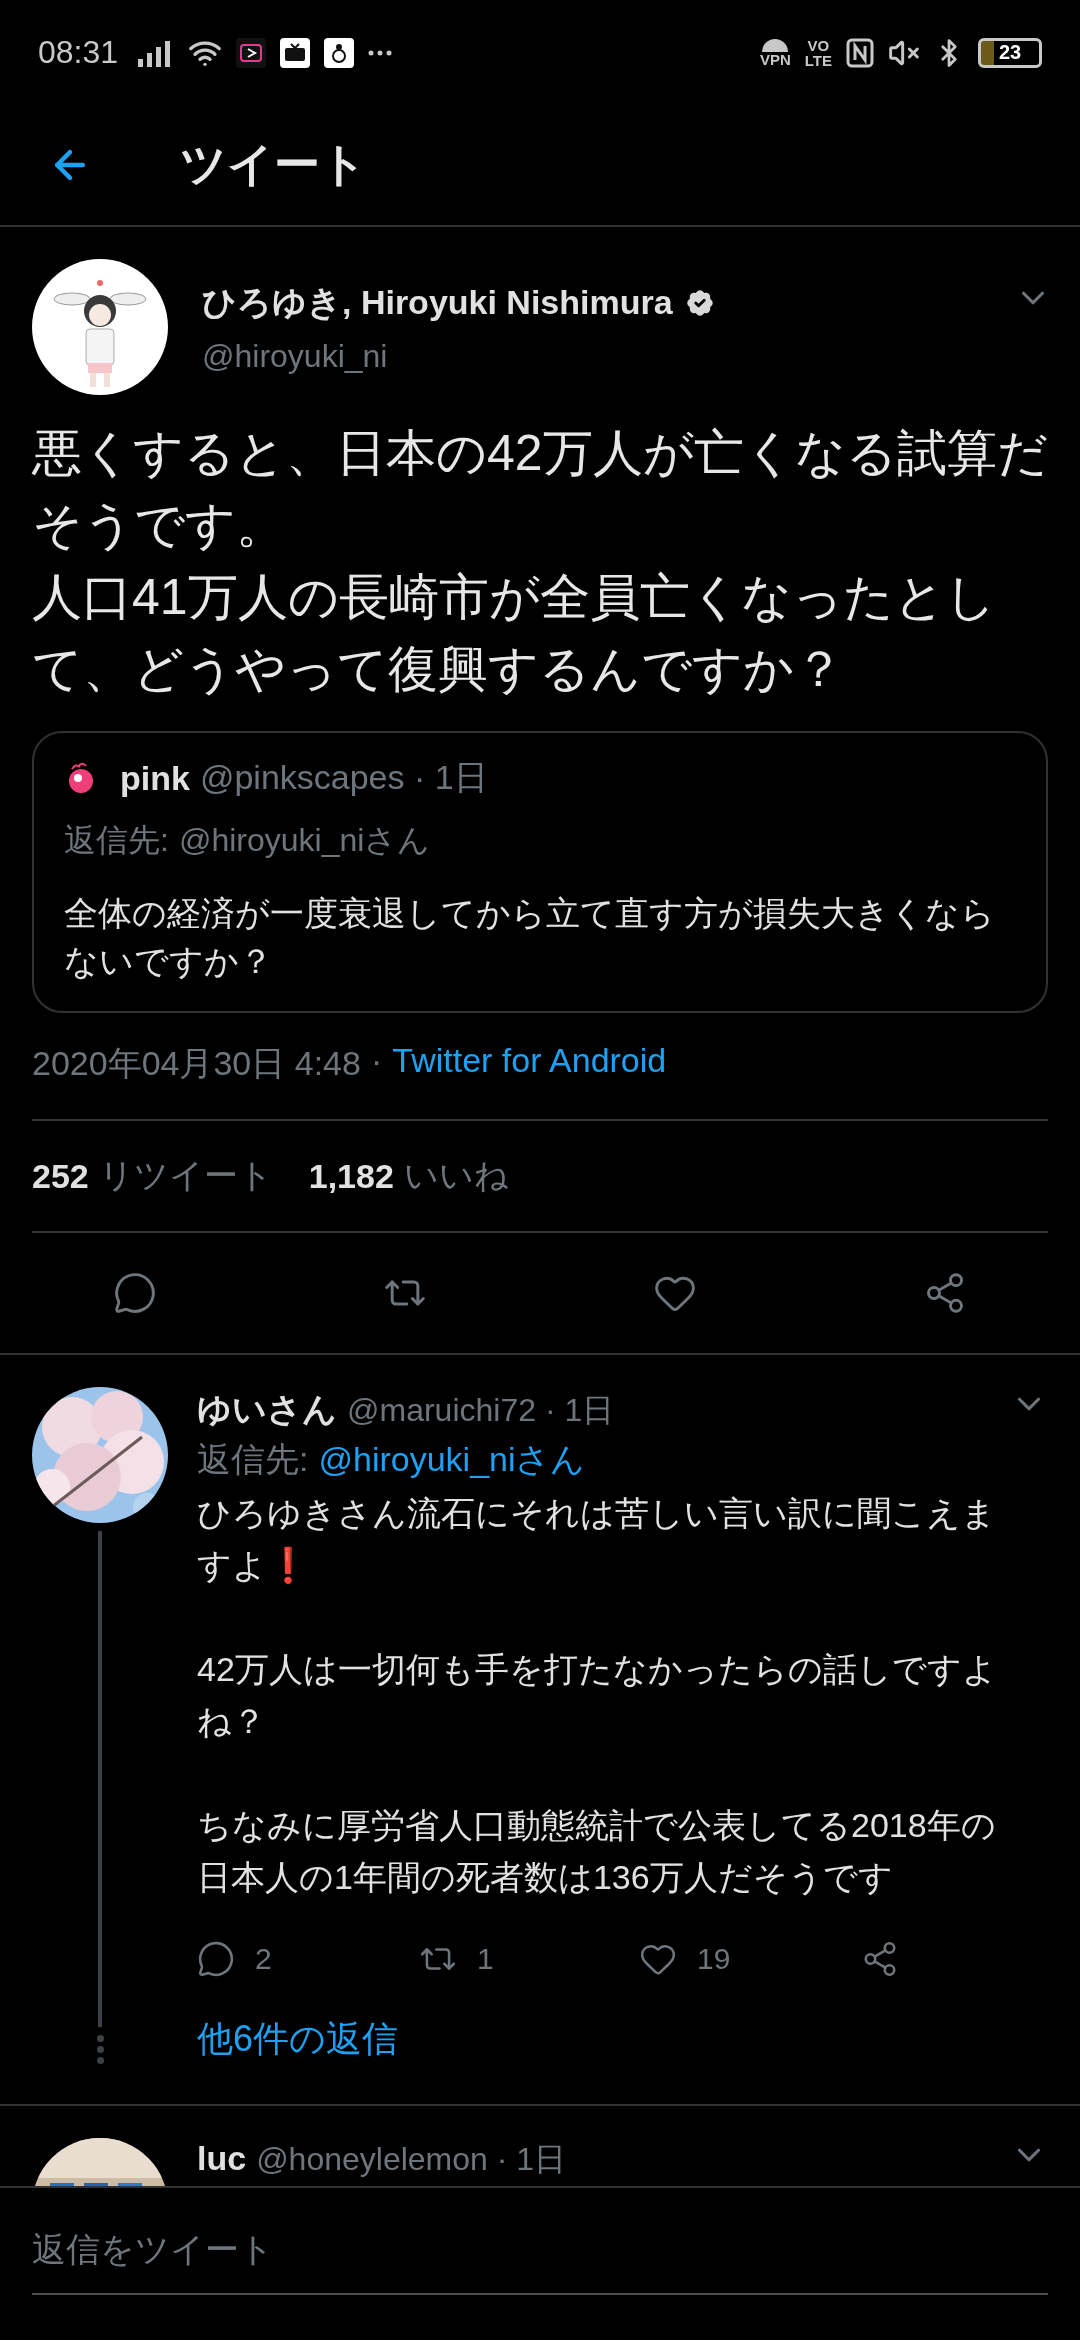 The image size is (1080, 2340). Describe the element at coordinates (481, 1410) in the screenshot. I see `reply-meta: @maruichi72 · 1日` at that location.